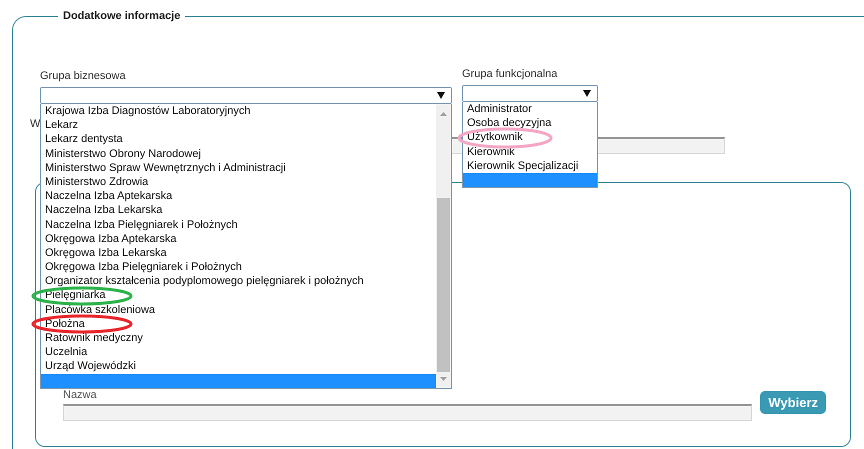  I want to click on dropdown-option: Naczelna Izba Pielęgniarek i Położnych, so click(238, 225).